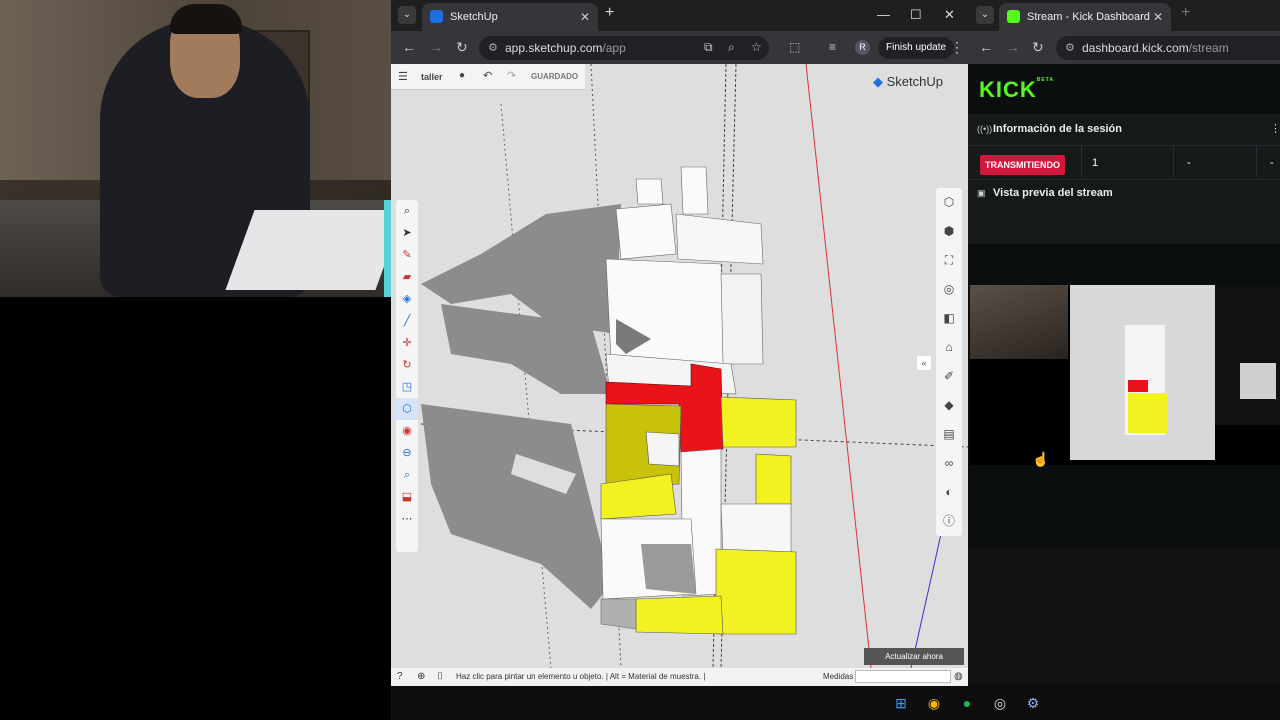  What do you see at coordinates (400, 677) in the screenshot?
I see `help-icon: ?` at bounding box center [400, 677].